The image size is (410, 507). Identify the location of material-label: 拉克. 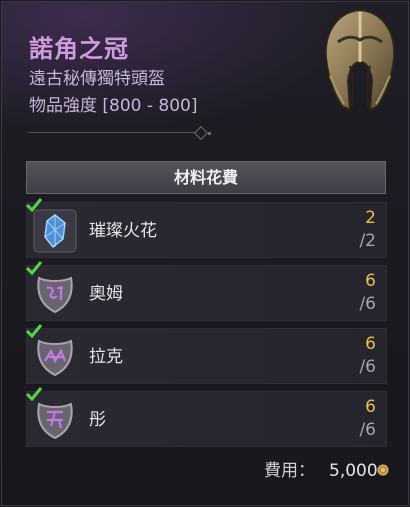
(106, 357).